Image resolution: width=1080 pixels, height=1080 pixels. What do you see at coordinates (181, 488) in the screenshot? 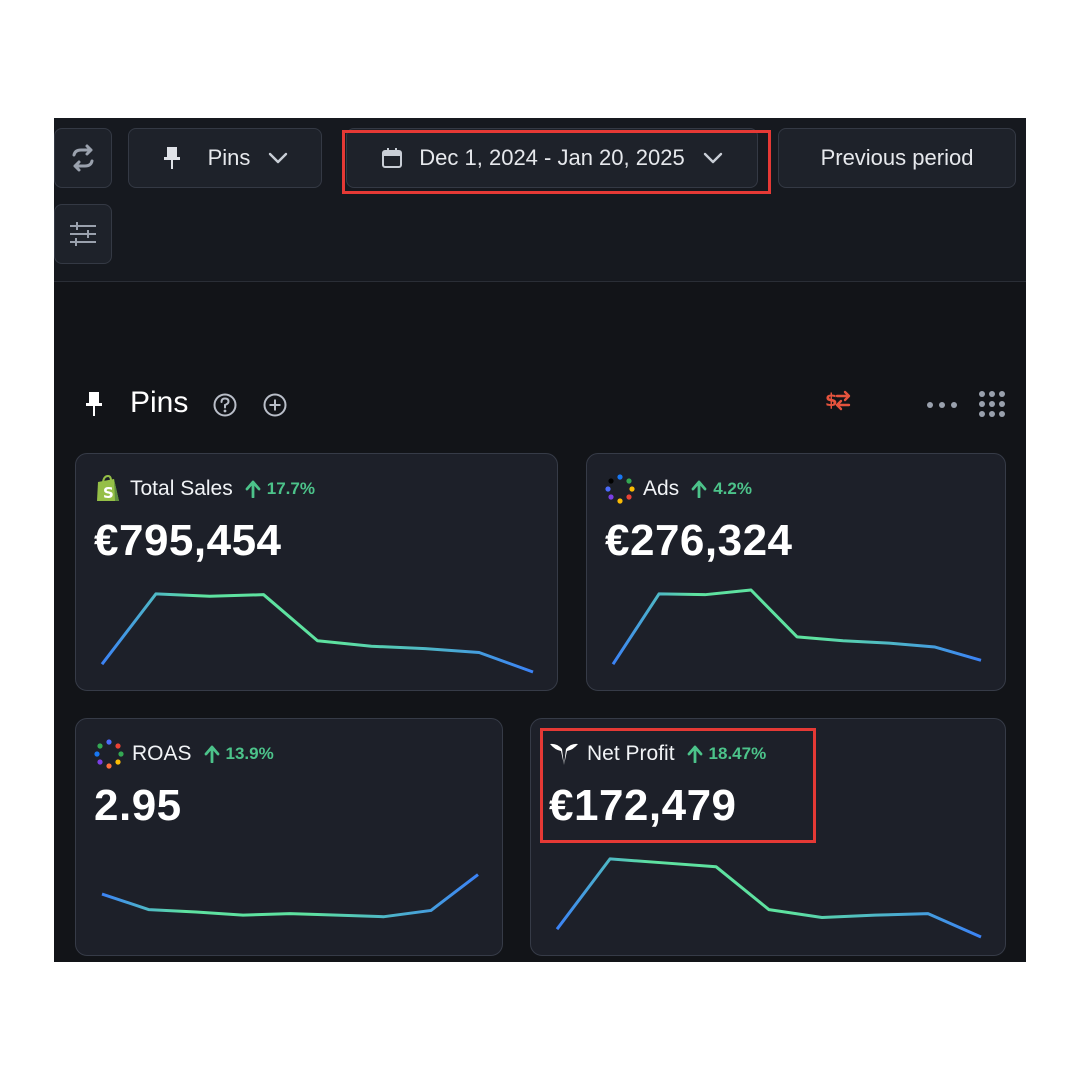
I see `card-title: Total Sales` at bounding box center [181, 488].